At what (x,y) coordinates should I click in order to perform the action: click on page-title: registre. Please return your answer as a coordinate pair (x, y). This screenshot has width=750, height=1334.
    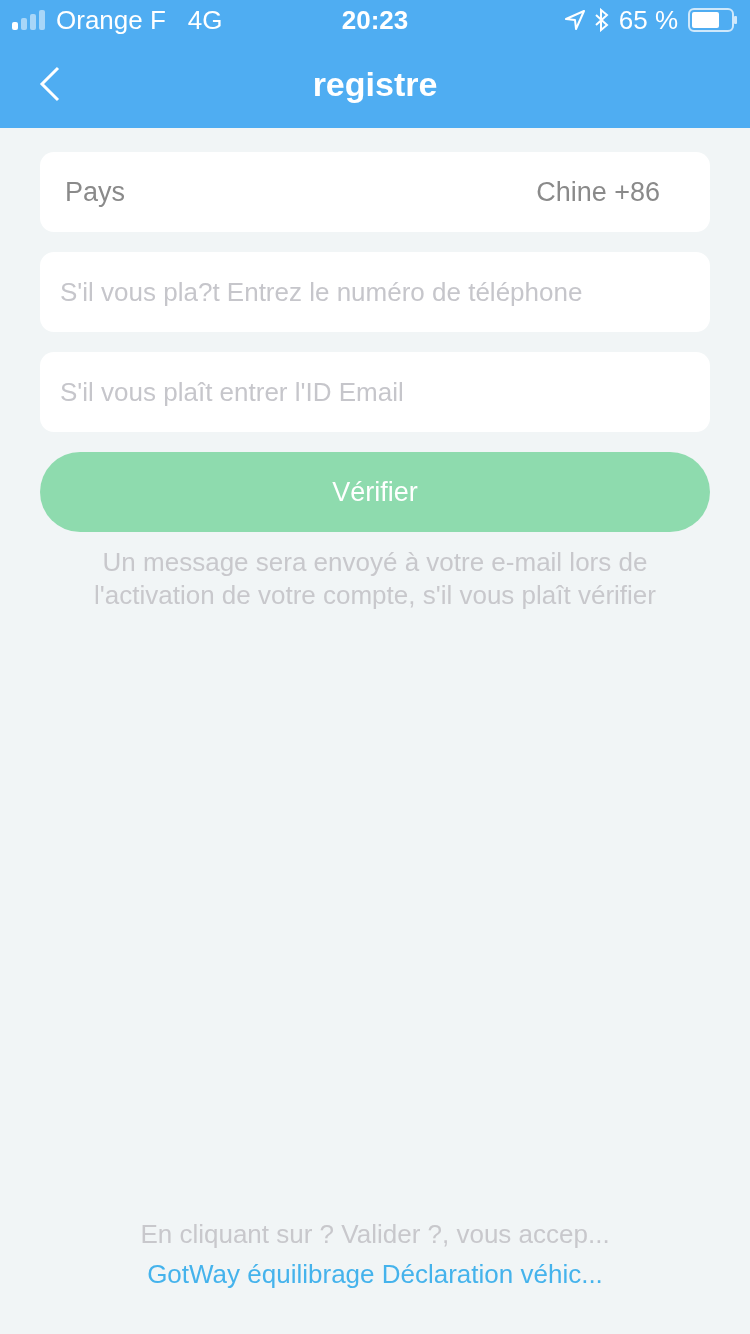
    Looking at the image, I should click on (375, 84).